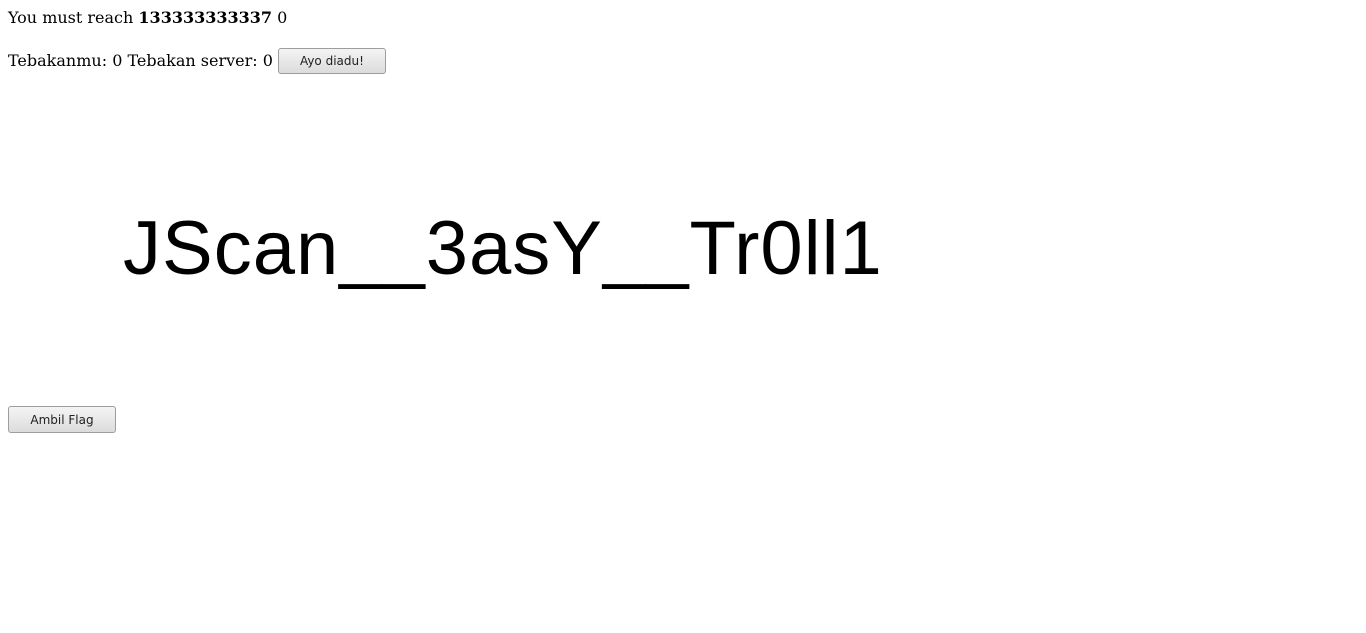 The height and width of the screenshot is (633, 1366). What do you see at coordinates (282, 17) in the screenshot?
I see `current-counter: 0` at bounding box center [282, 17].